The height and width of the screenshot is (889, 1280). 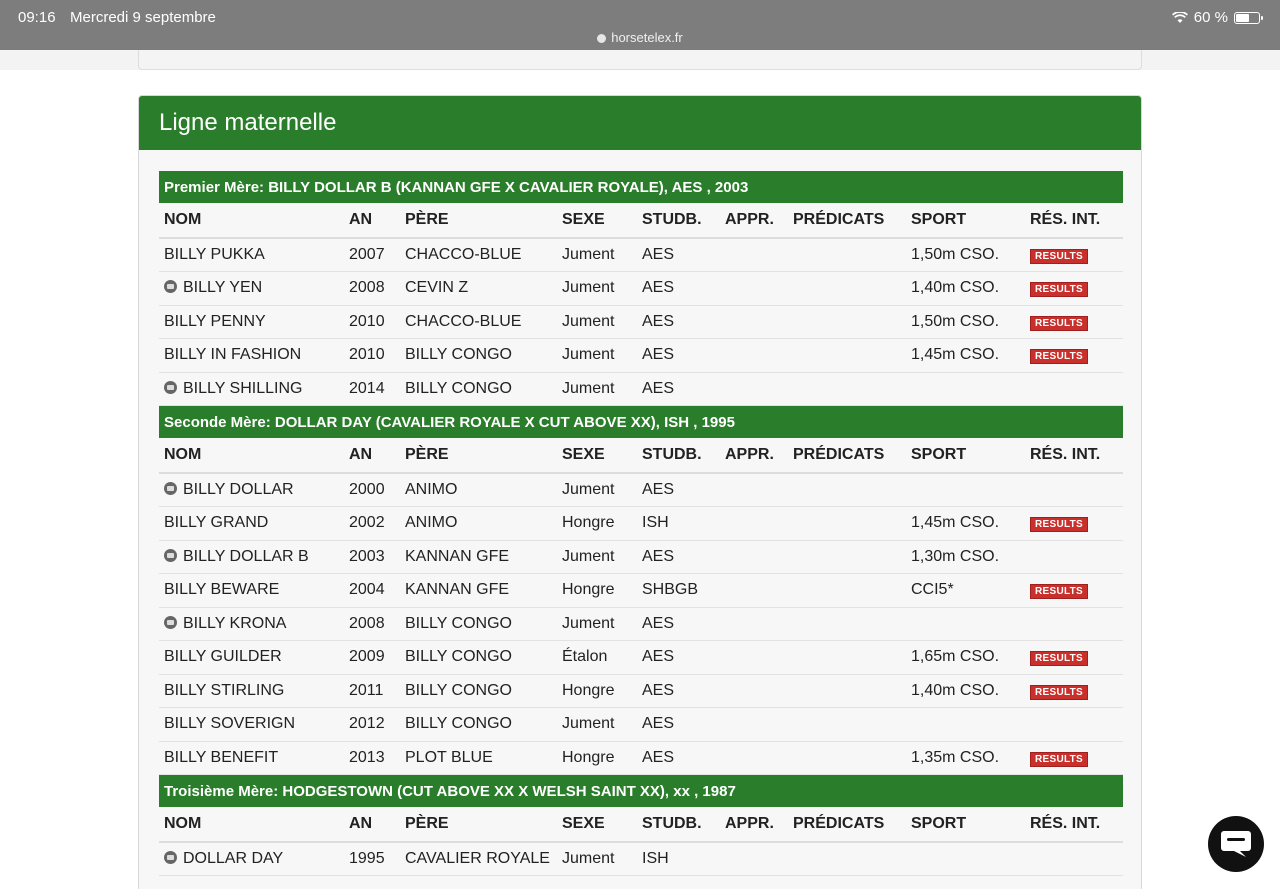 I want to click on horse-name-cell: BILLY BEWARE, so click(x=251, y=590).